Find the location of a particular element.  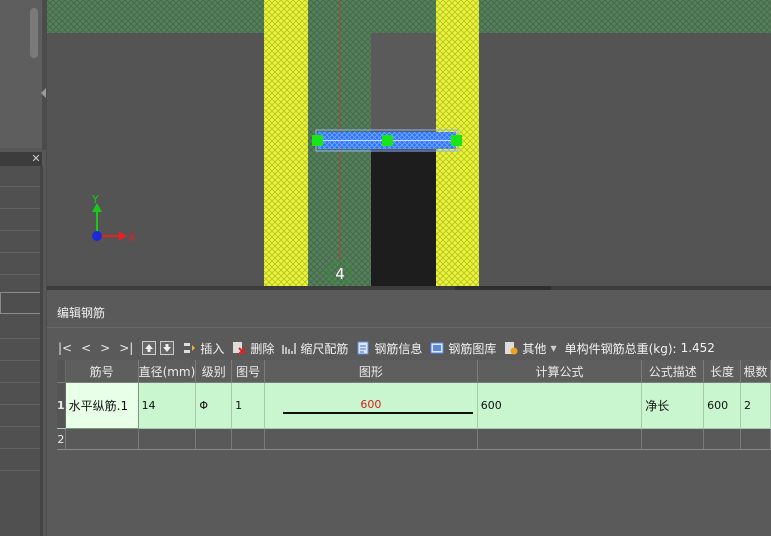

insert-label: 插入 is located at coordinates (212, 348).